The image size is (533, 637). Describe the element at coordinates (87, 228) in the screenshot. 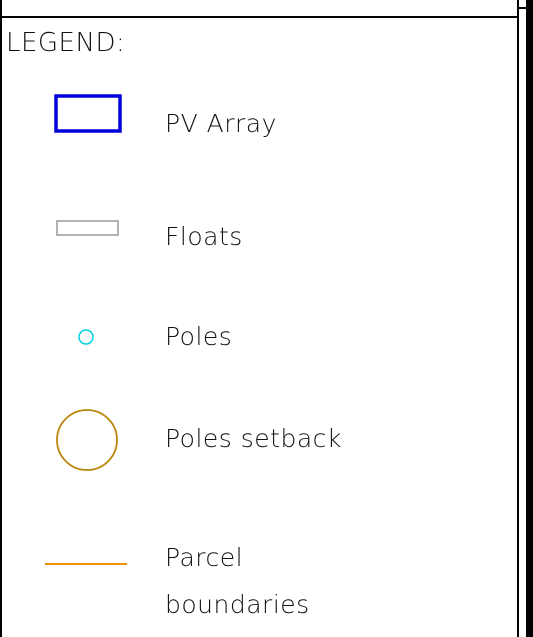

I see `floats-symbol` at that location.